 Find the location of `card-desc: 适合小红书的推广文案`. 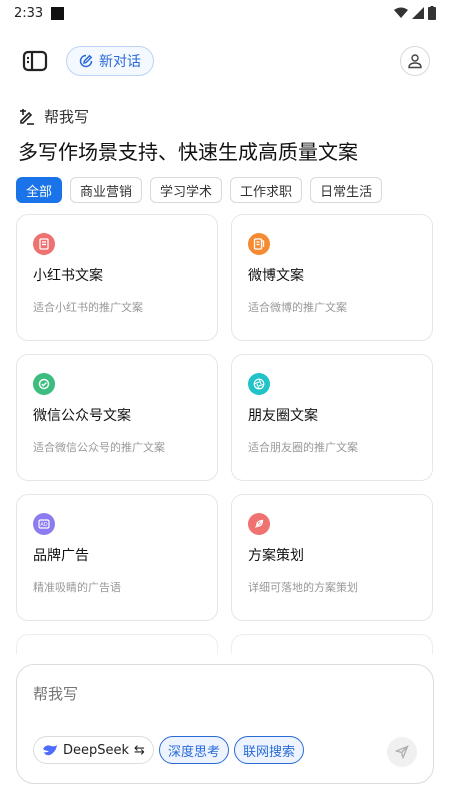

card-desc: 适合小红书的推广文案 is located at coordinates (88, 307).